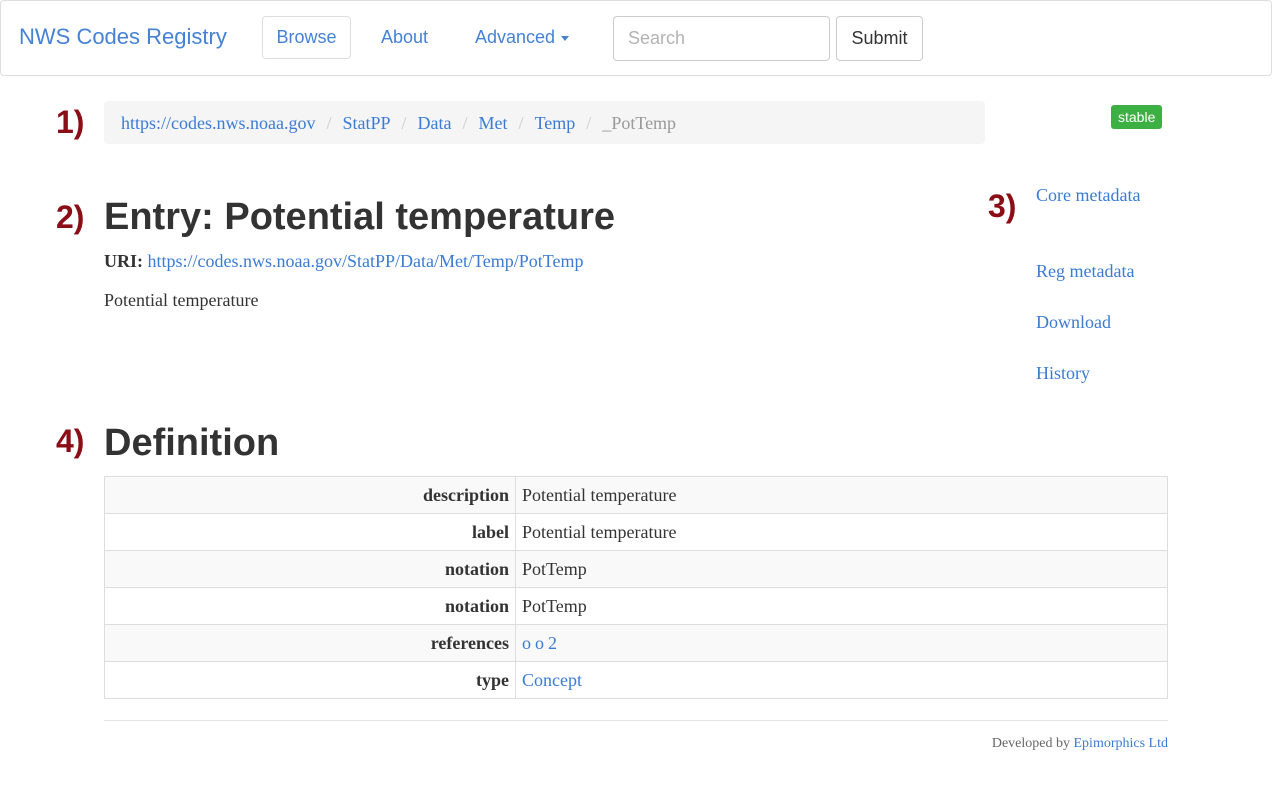 Image resolution: width=1272 pixels, height=807 pixels. What do you see at coordinates (1002, 206) in the screenshot?
I see `annotation-marker-3: 3)` at bounding box center [1002, 206].